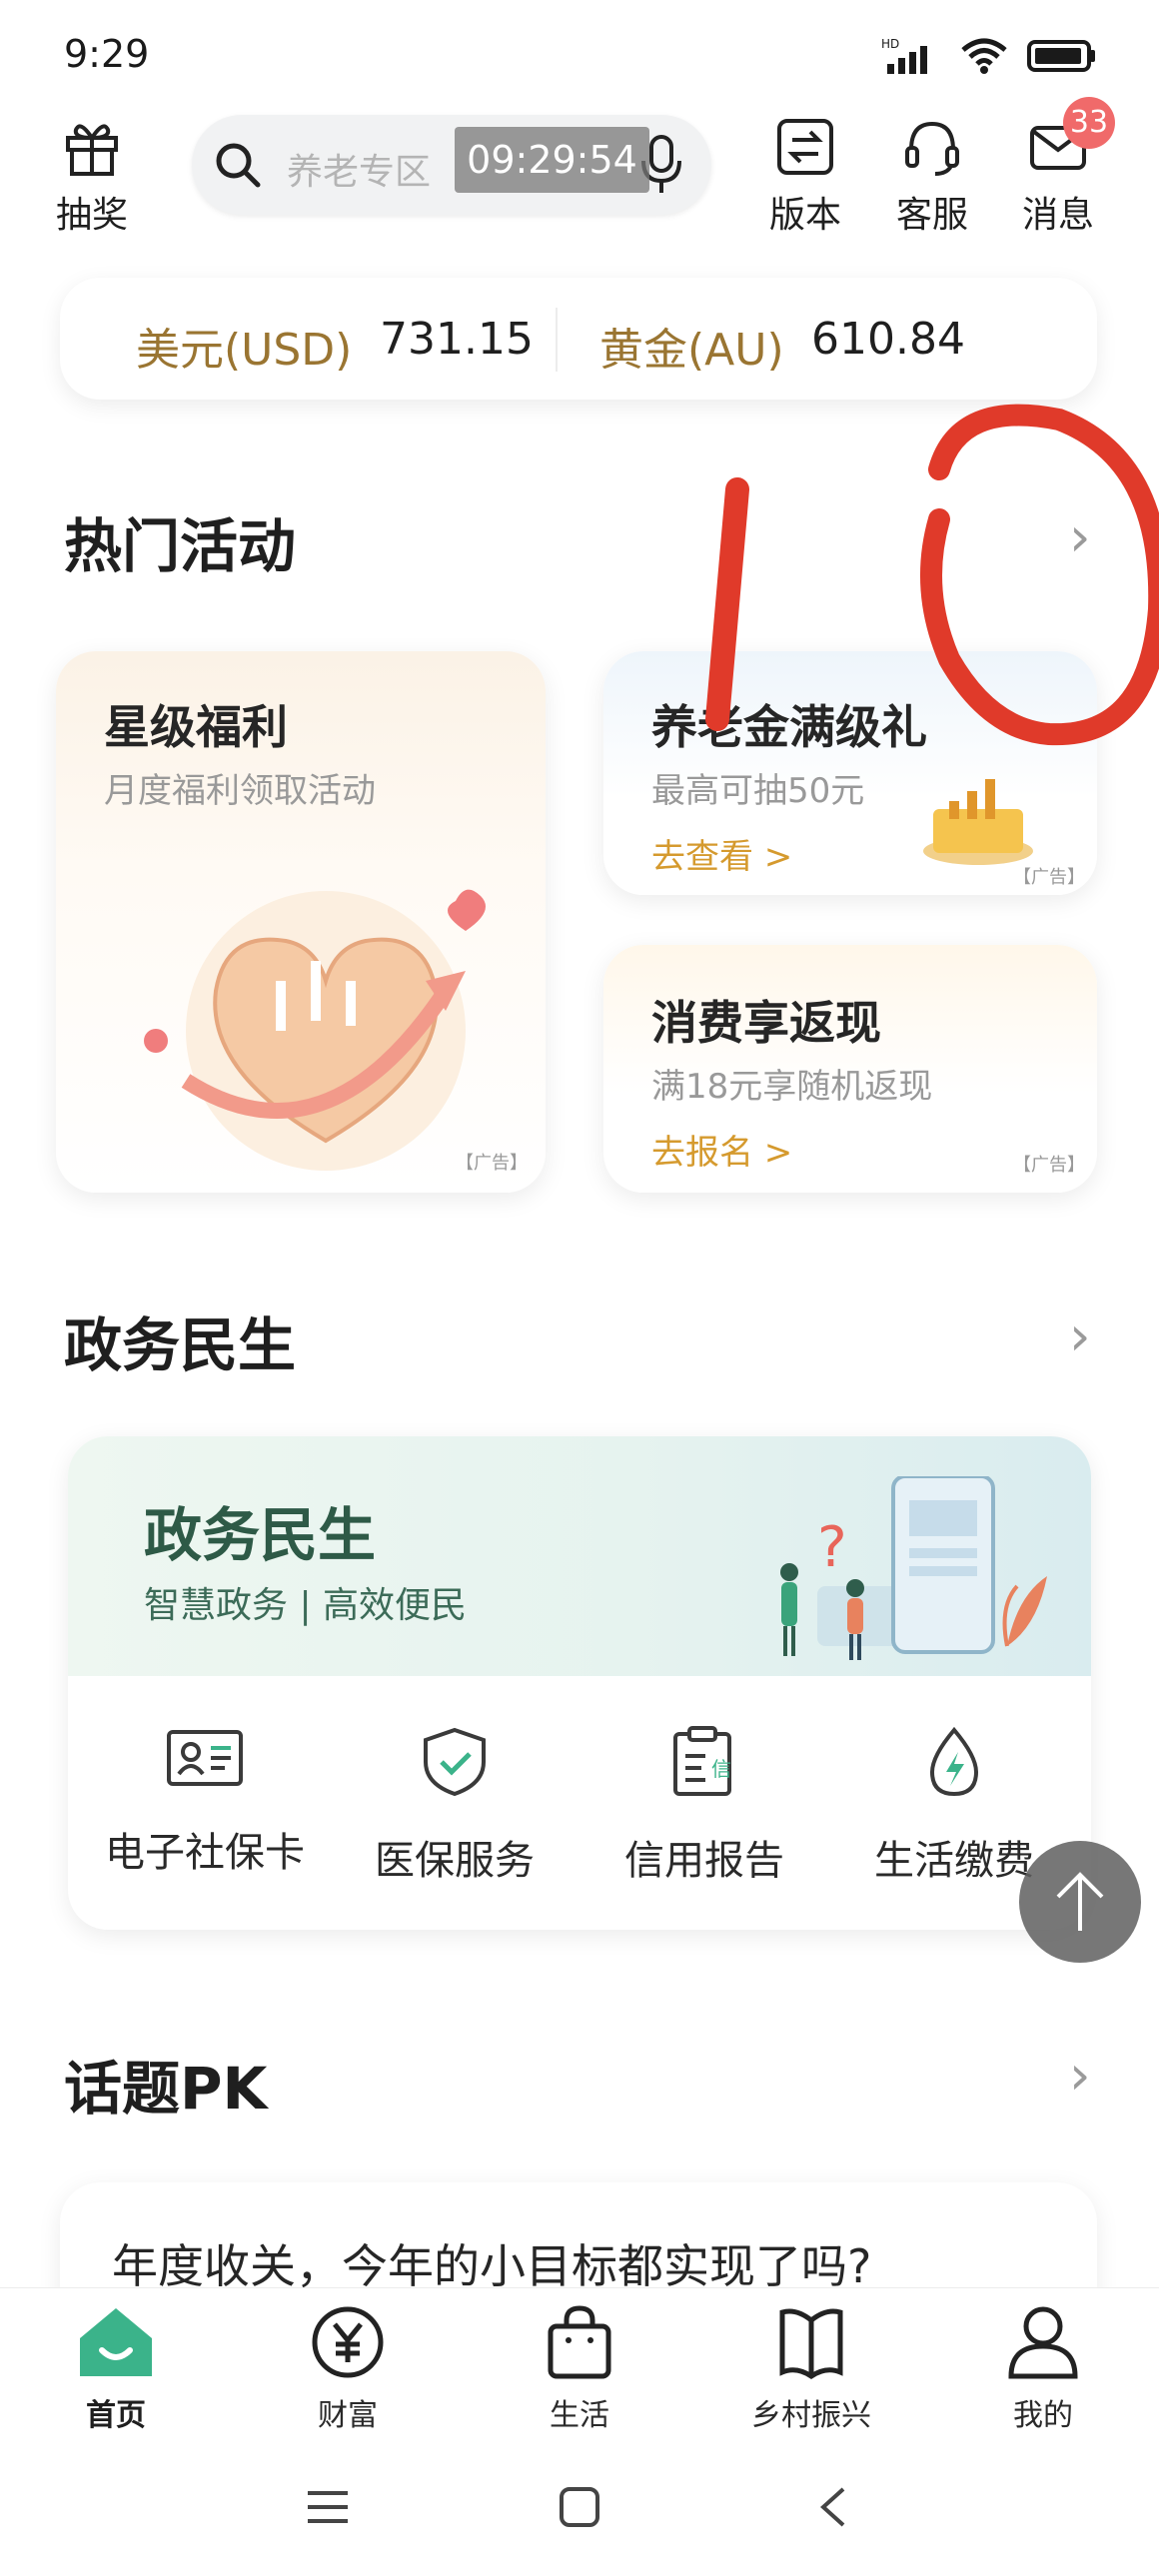  What do you see at coordinates (1080, 1336) in the screenshot?
I see `gov-more-icon: ›` at bounding box center [1080, 1336].